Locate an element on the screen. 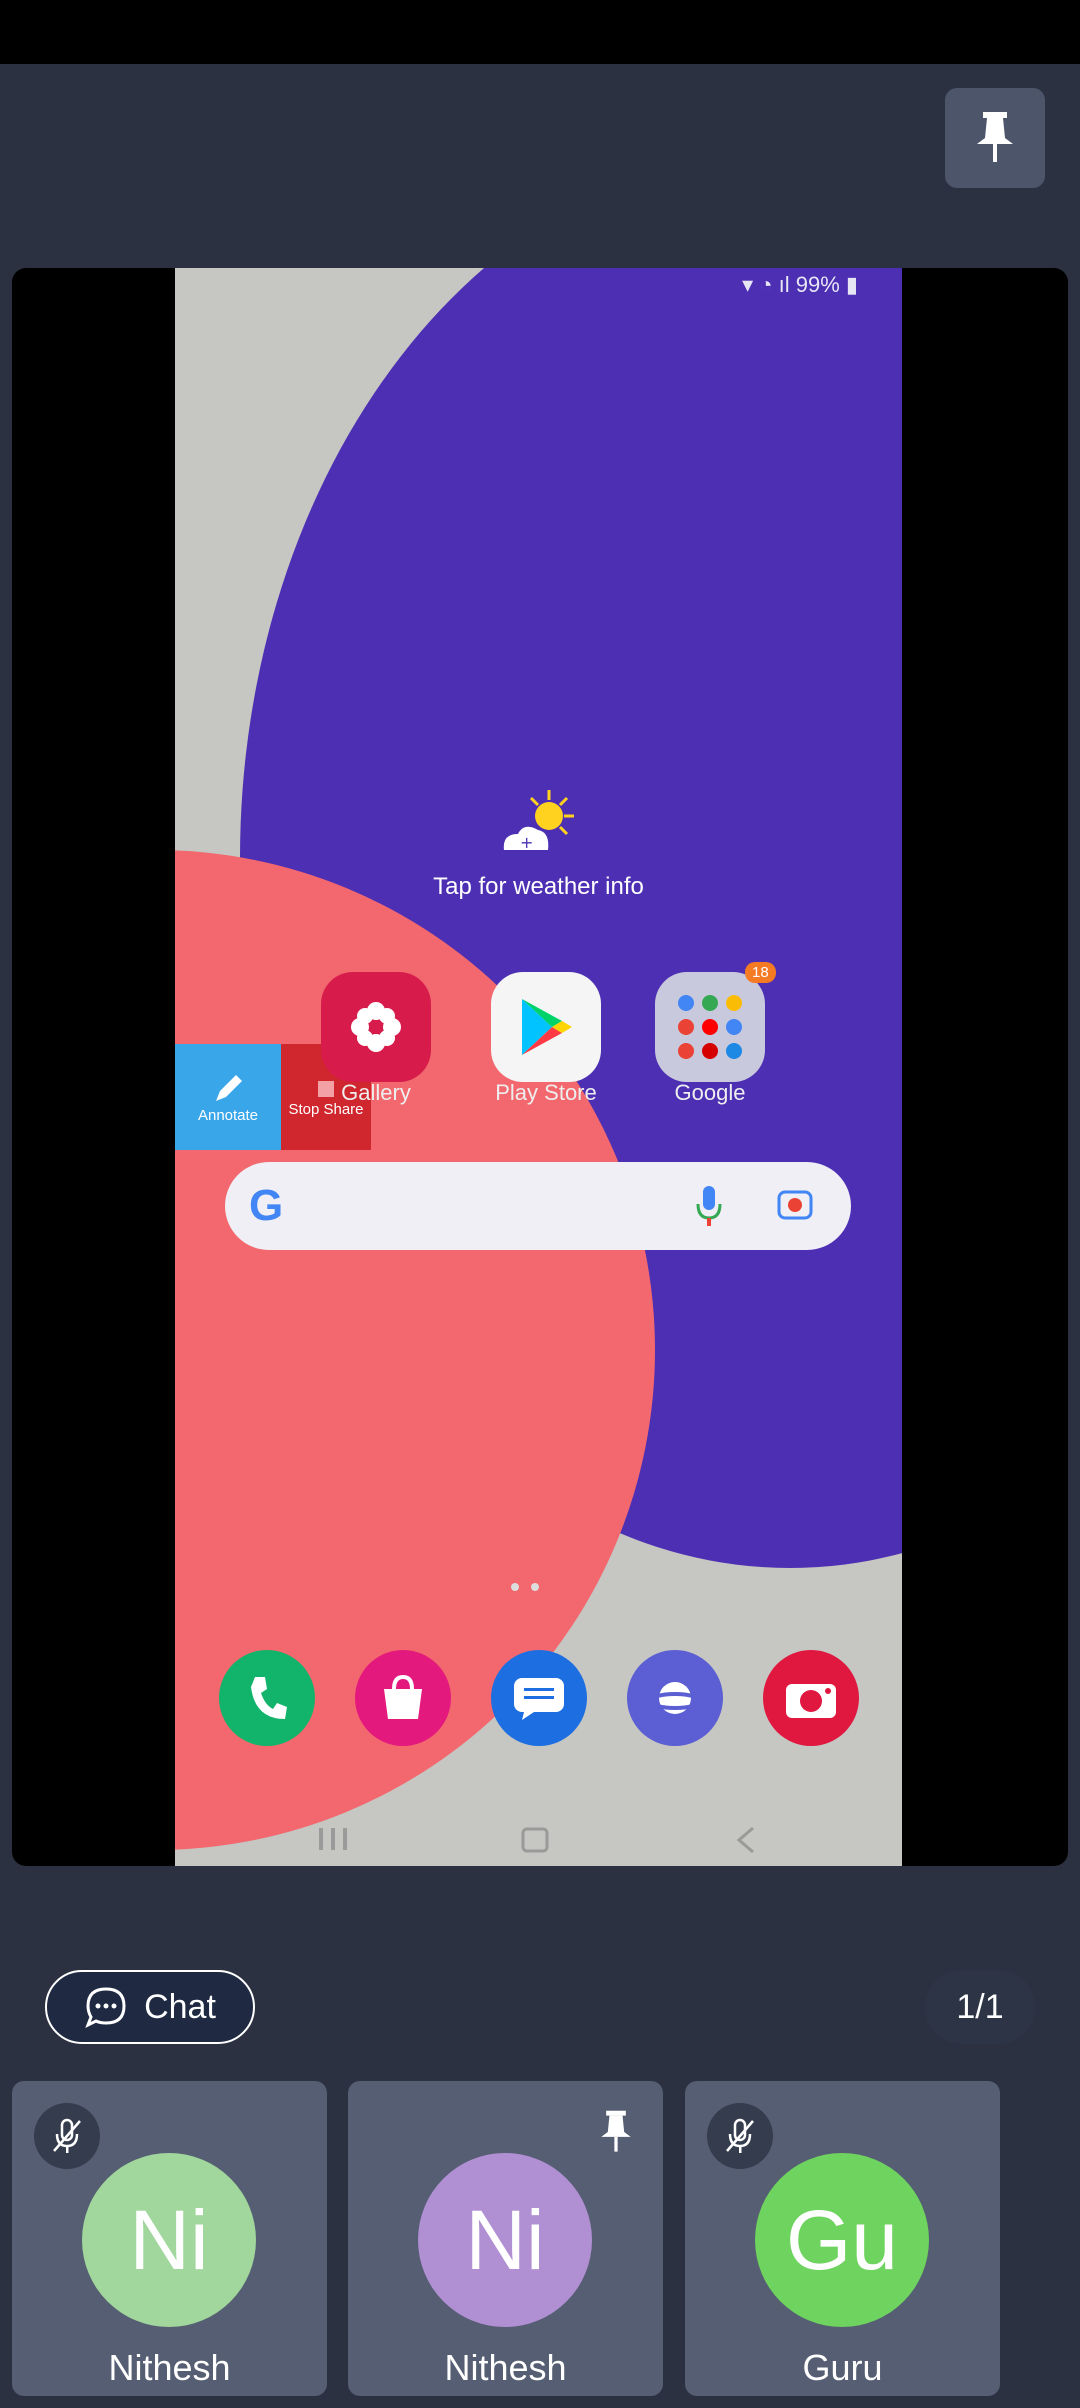  participant-name: Guru is located at coordinates (842, 2367).